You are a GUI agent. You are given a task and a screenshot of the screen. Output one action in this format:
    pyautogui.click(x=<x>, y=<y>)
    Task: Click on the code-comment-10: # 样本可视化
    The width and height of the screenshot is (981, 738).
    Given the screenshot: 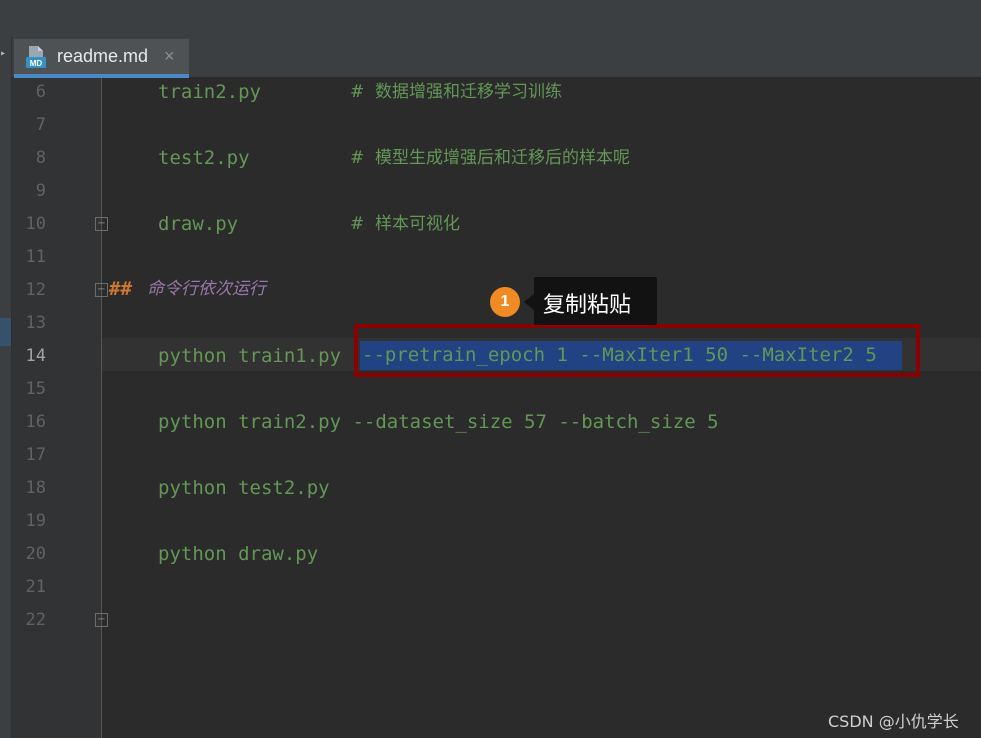 What is the action you would take?
    pyautogui.click(x=405, y=224)
    